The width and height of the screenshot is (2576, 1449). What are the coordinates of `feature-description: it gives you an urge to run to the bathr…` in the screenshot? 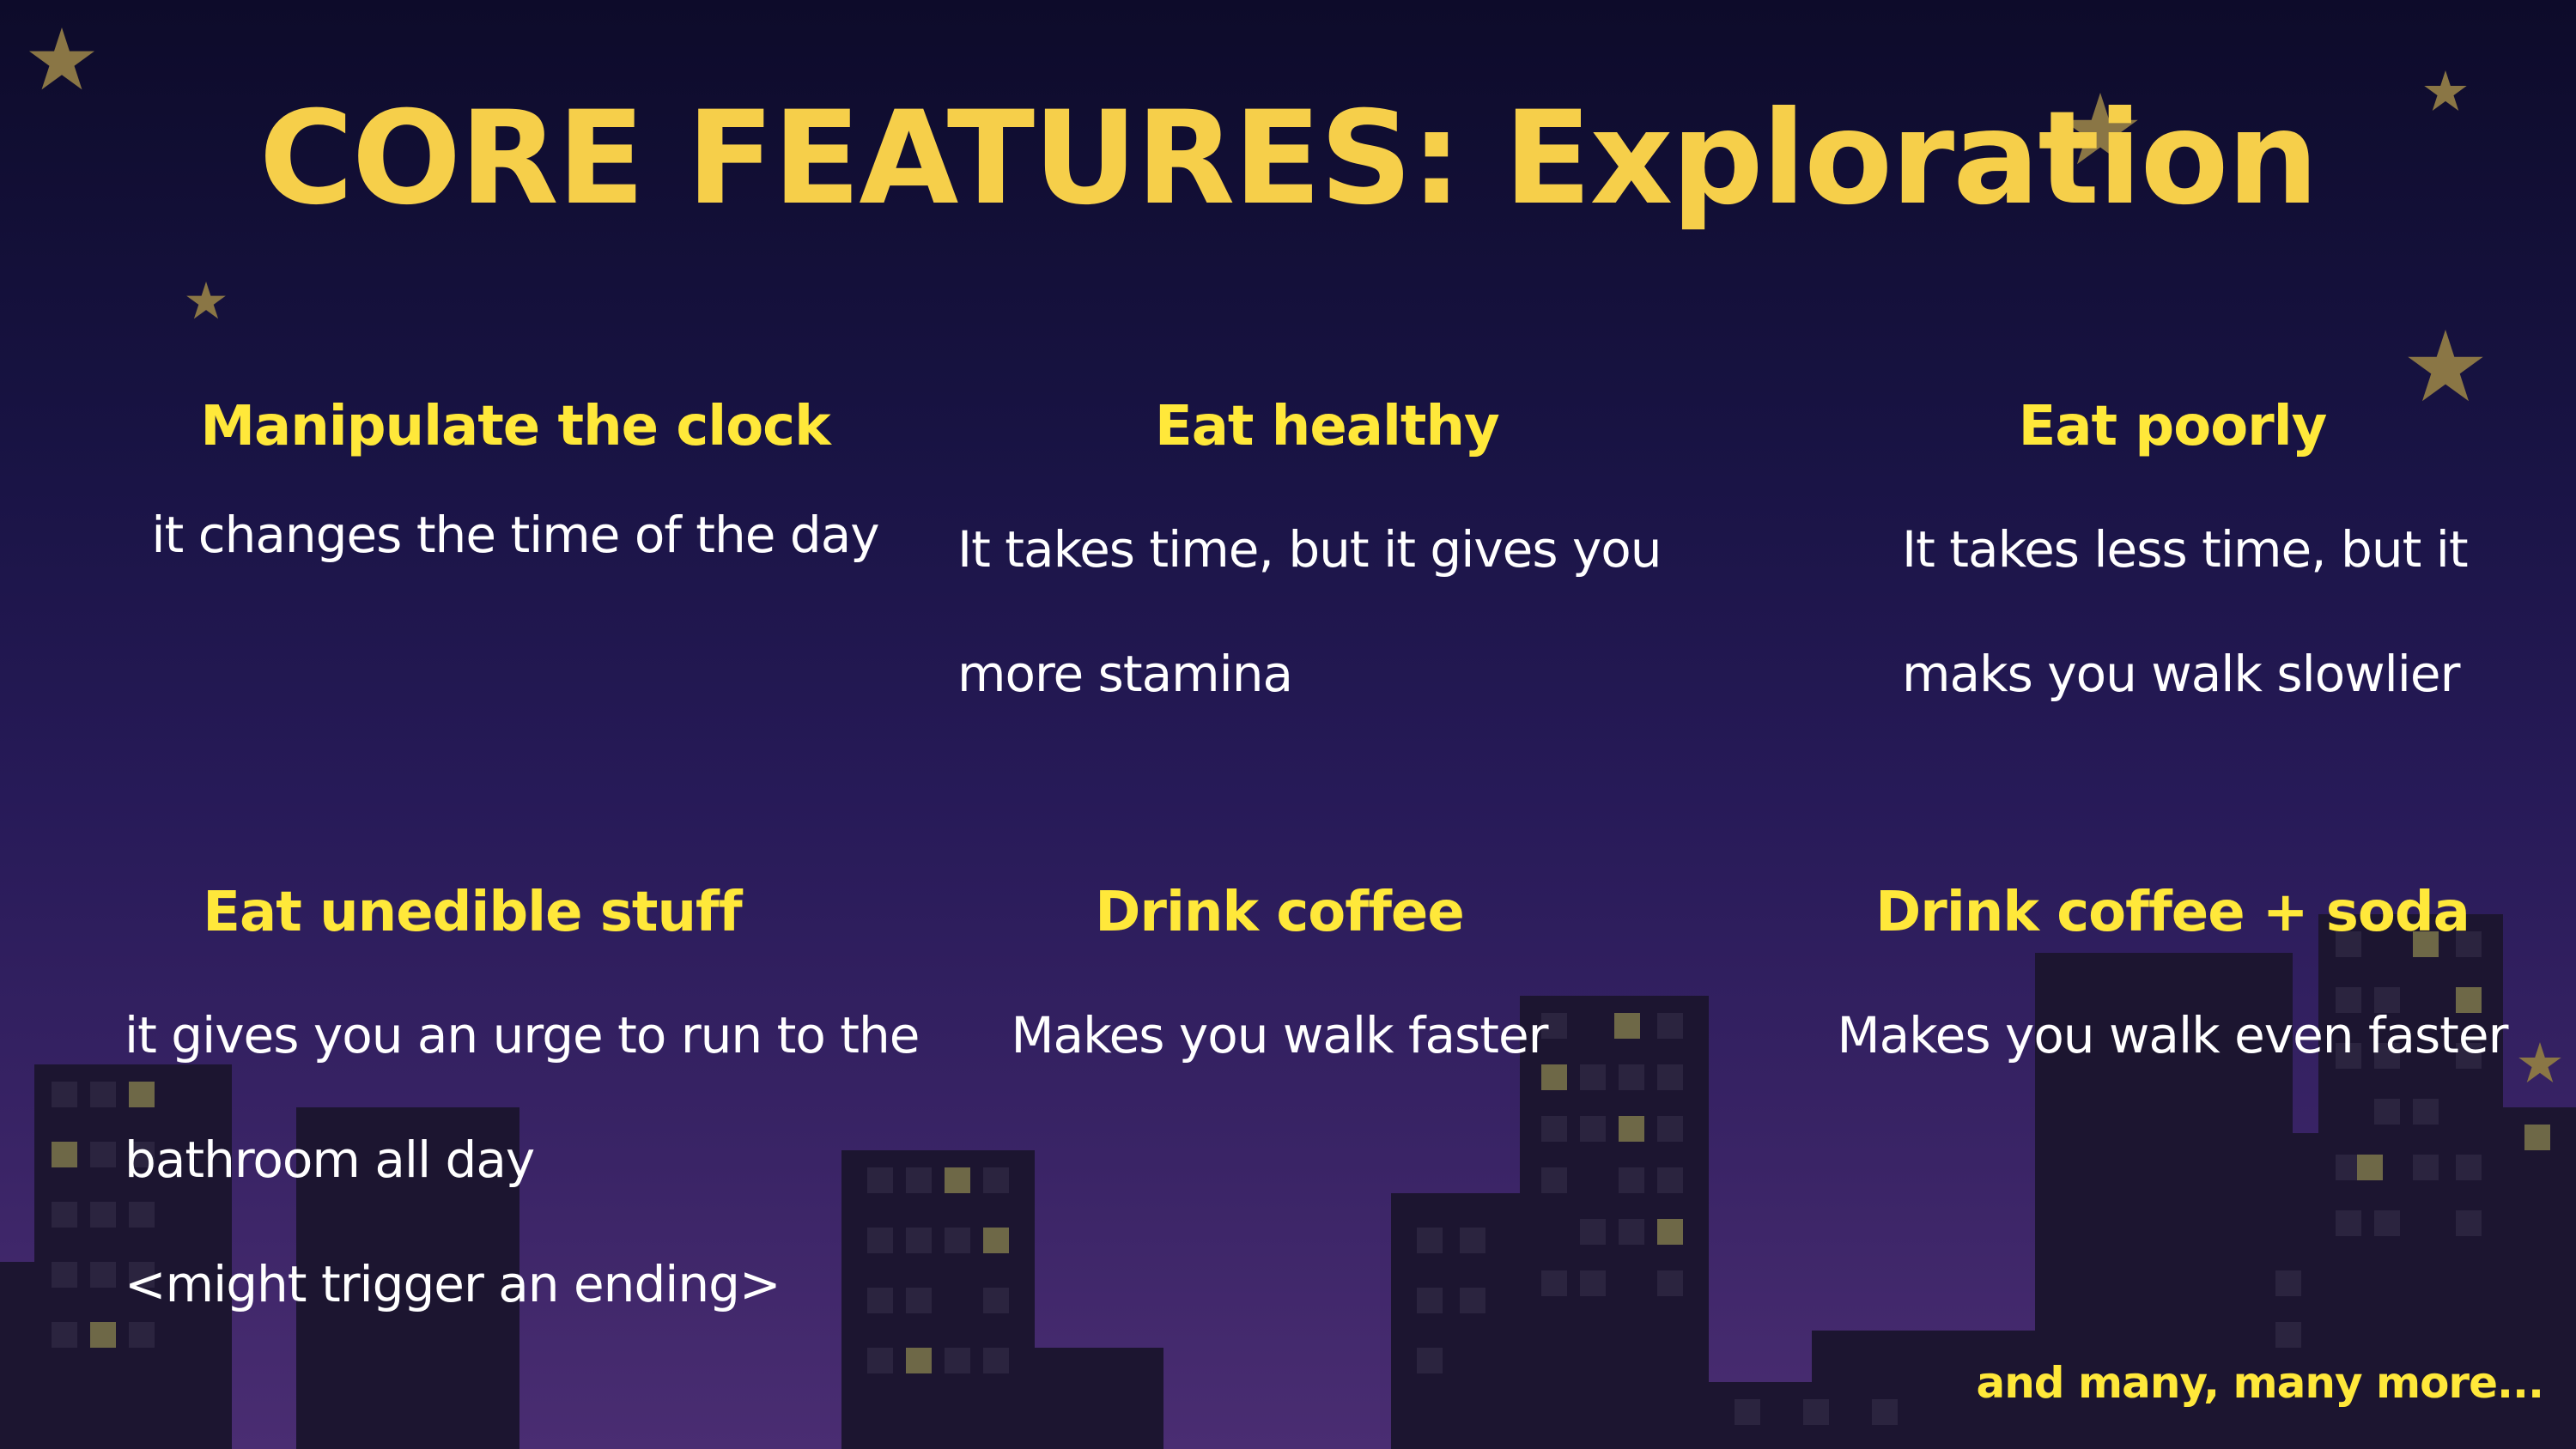 It's located at (522, 1160).